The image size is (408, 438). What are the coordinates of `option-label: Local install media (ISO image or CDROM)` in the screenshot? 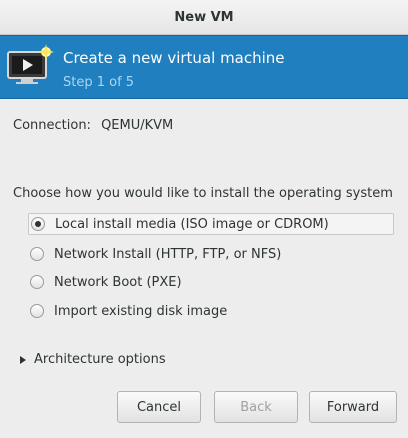 It's located at (192, 224).